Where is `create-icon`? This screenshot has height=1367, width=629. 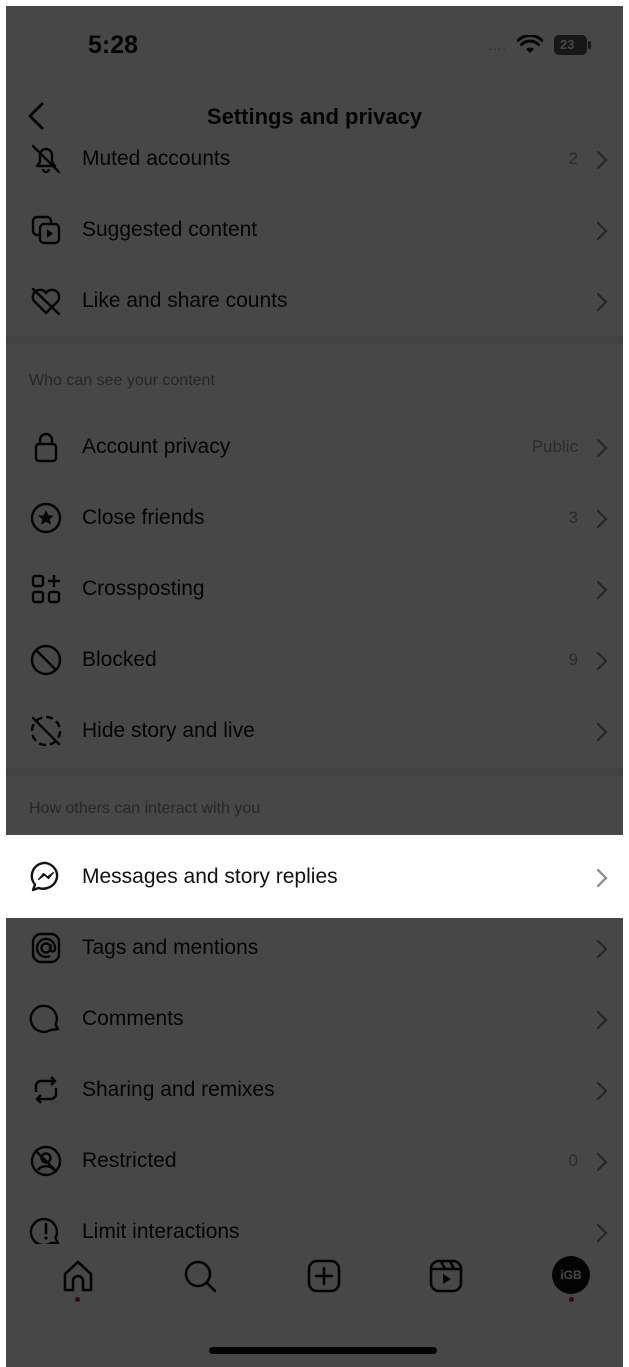 create-icon is located at coordinates (324, 1280).